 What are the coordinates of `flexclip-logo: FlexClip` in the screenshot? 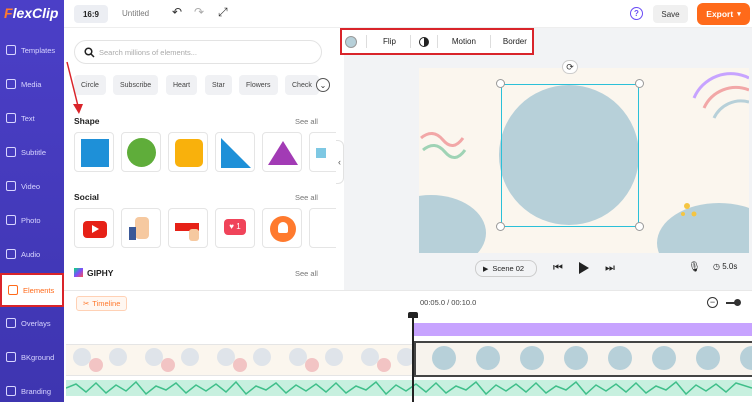 It's located at (33, 14).